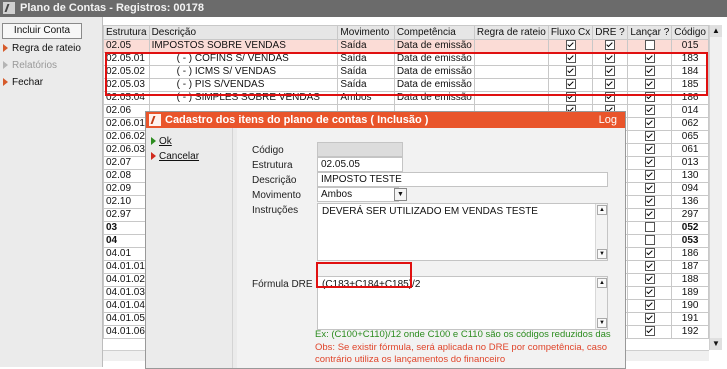 This screenshot has height=369, width=727. Describe the element at coordinates (601, 232) in the screenshot. I see `instrucoes-scrollbar: ▲ ▼` at that location.